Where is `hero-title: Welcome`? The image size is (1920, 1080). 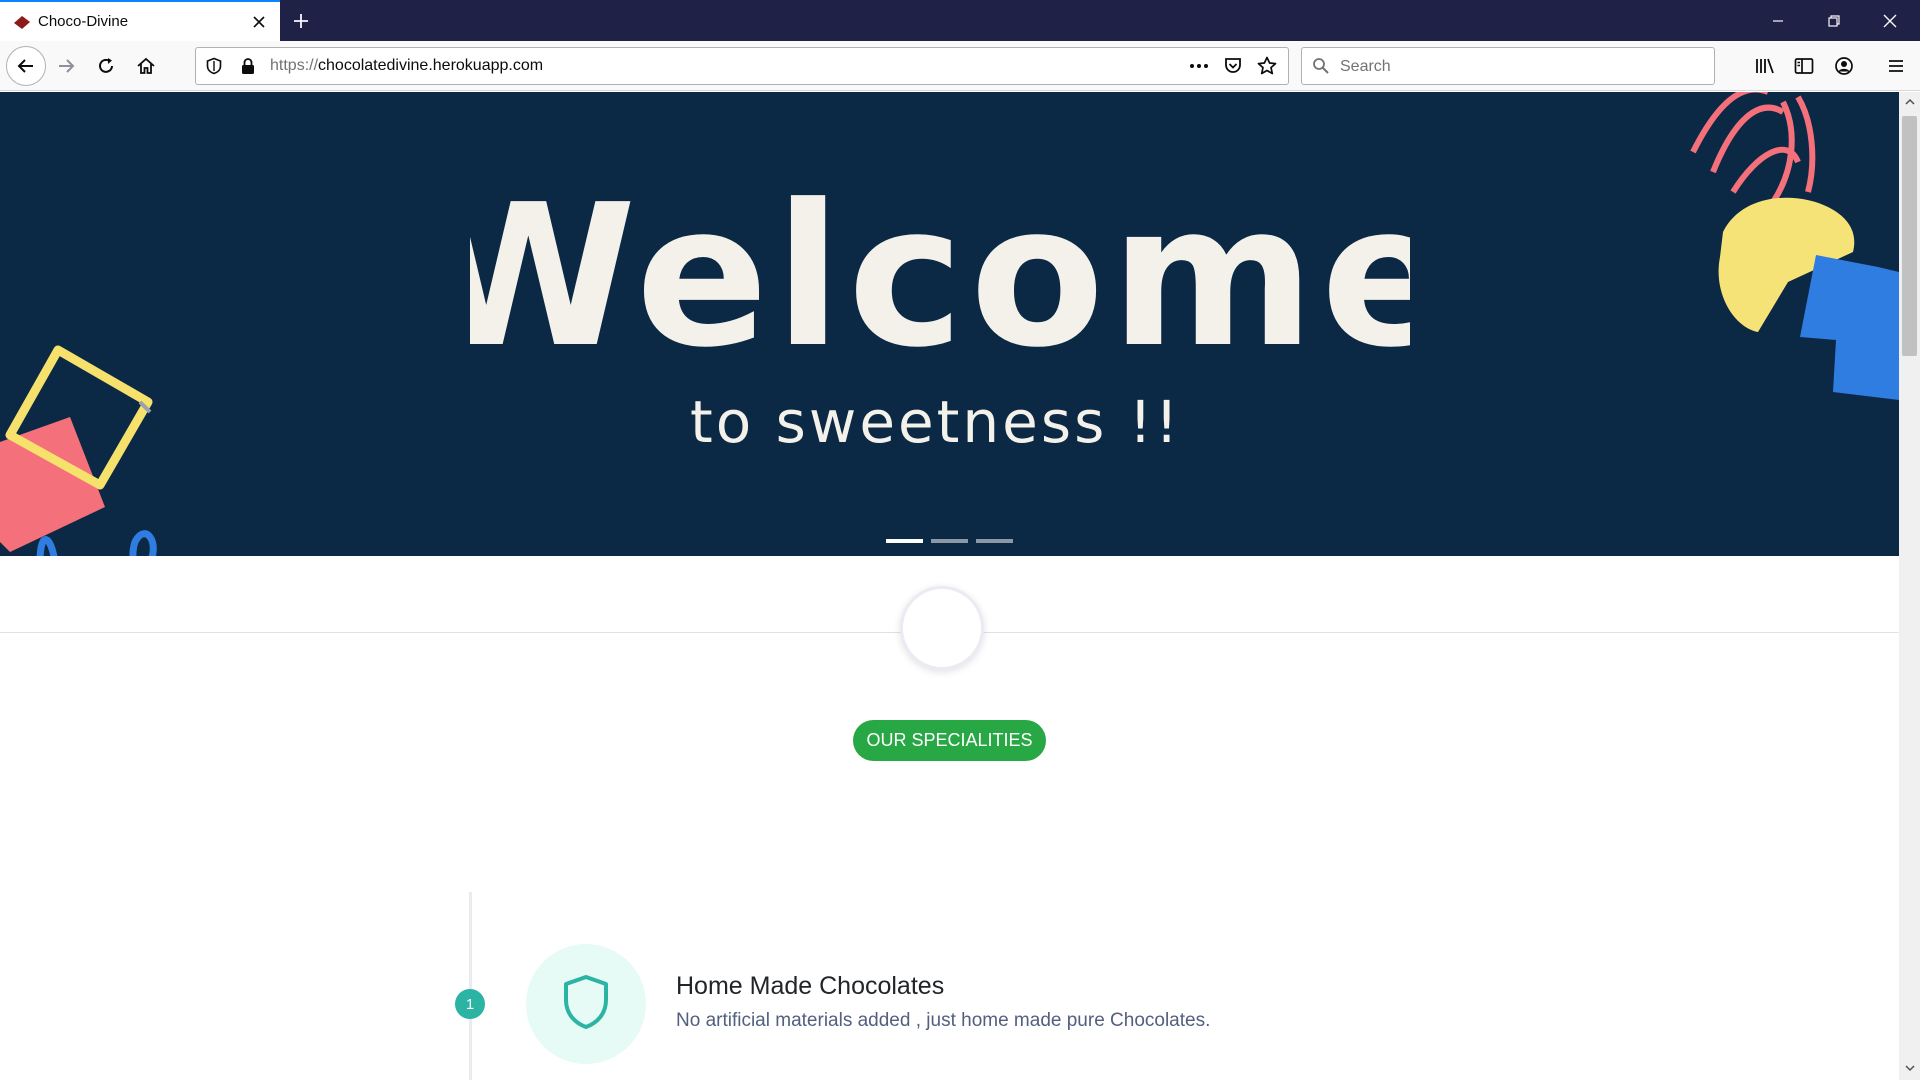
hero-title: Welcome is located at coordinates (940, 274).